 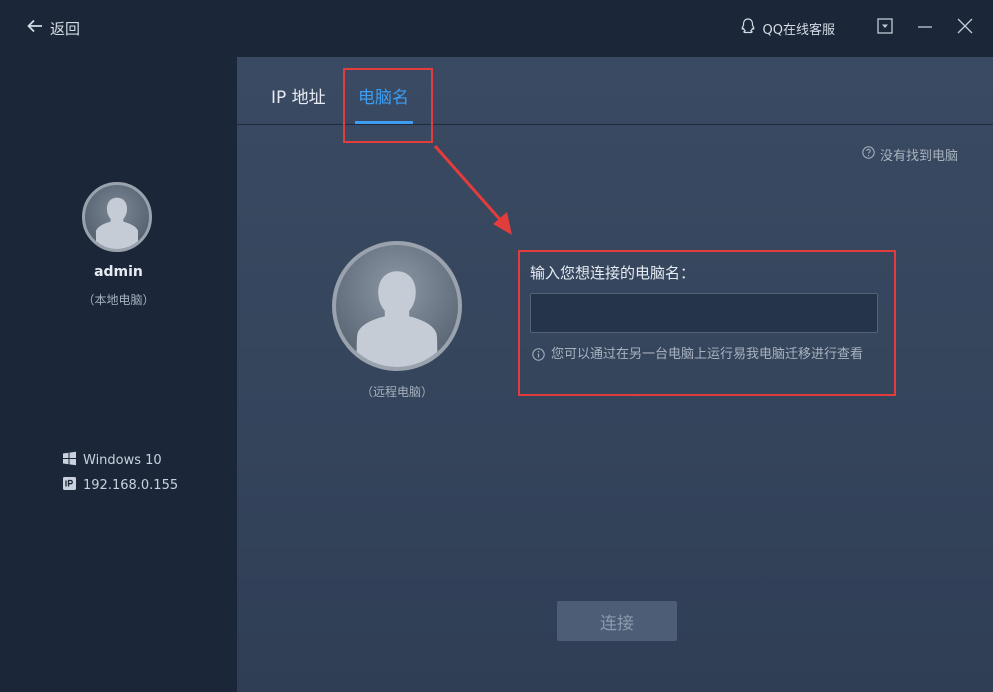 I want to click on tab-highlight-annotation, so click(x=388, y=105).